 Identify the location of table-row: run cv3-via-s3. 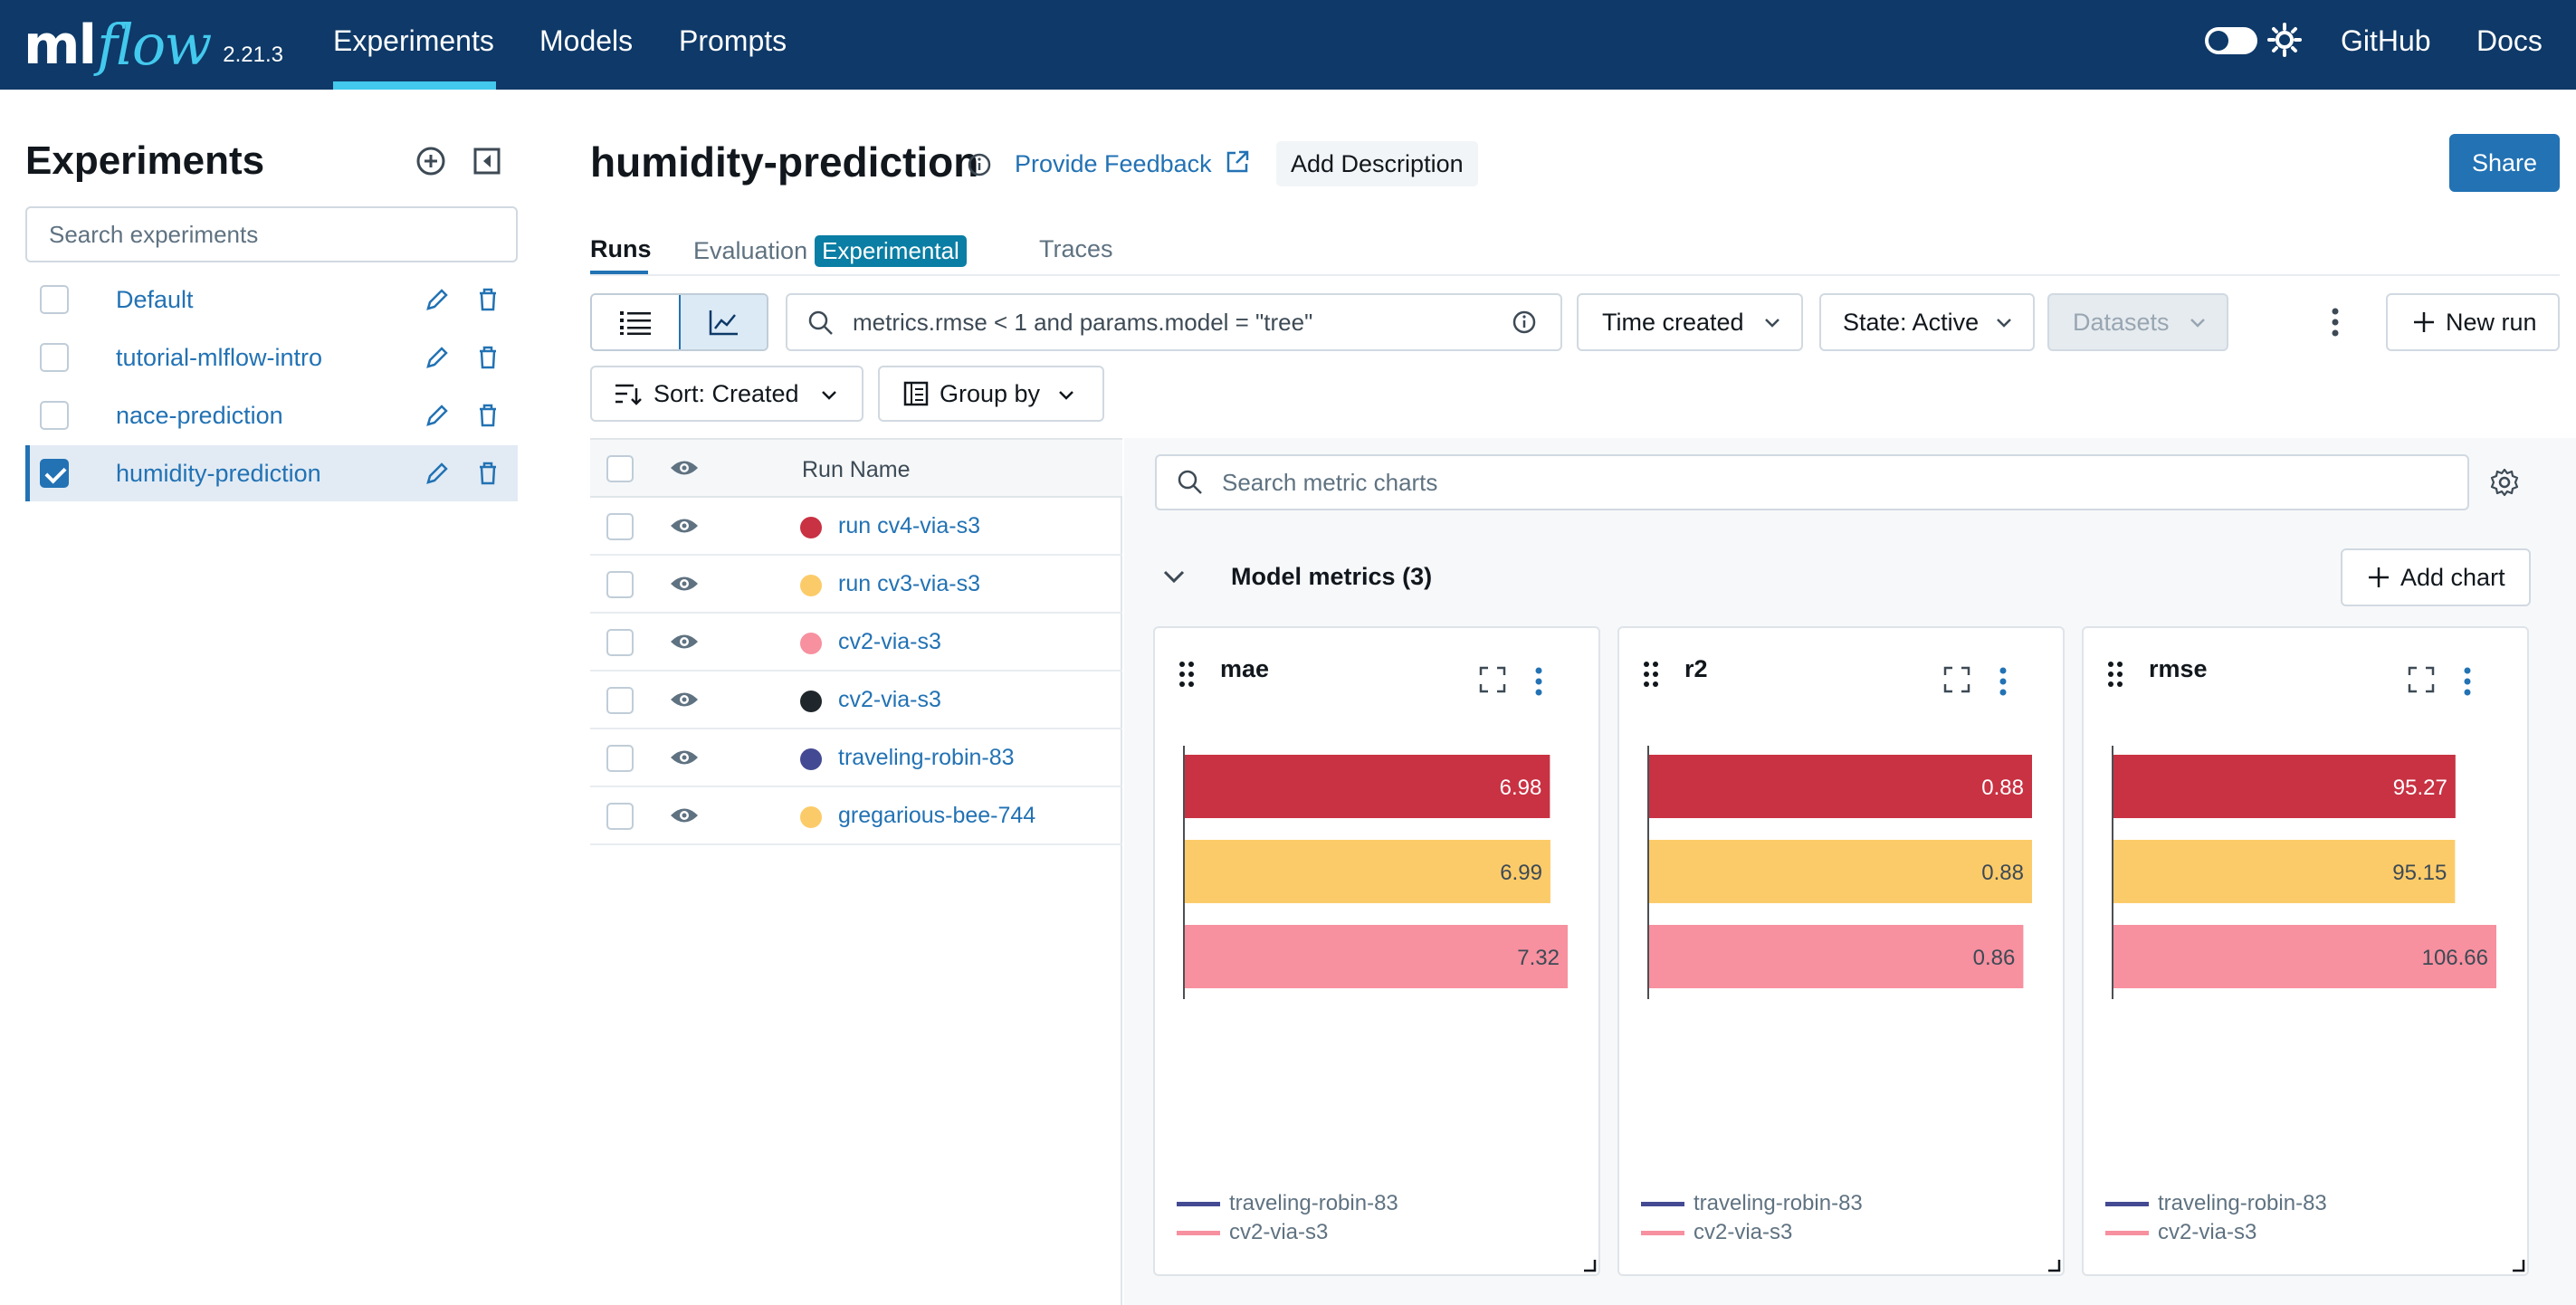
(856, 585).